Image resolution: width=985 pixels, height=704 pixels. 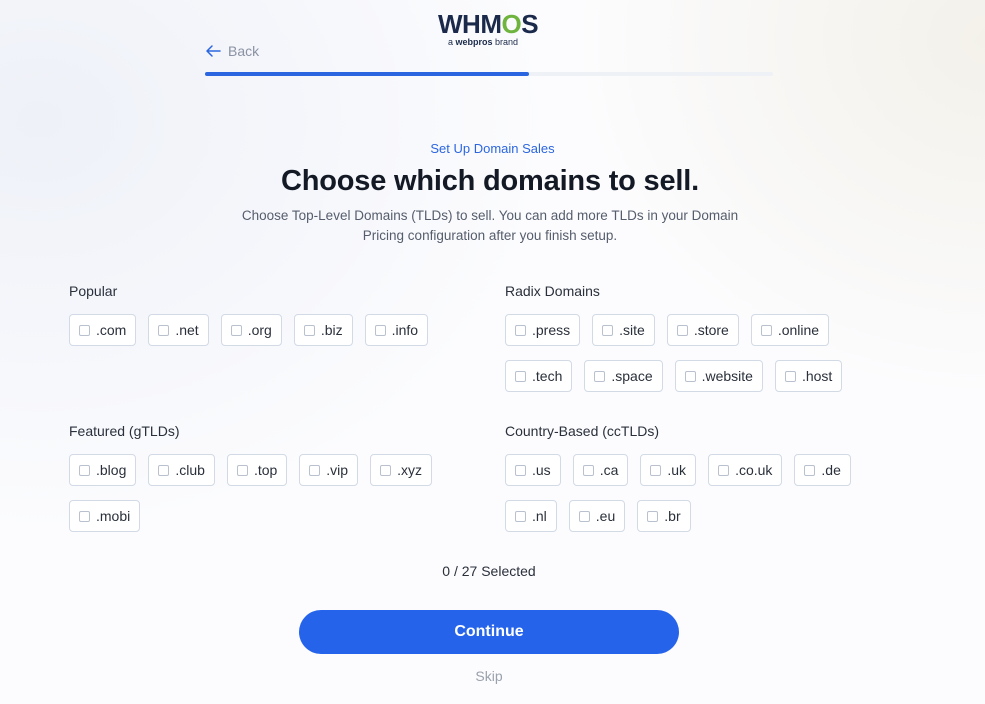 I want to click on tld-chip: .net, so click(x=178, y=330).